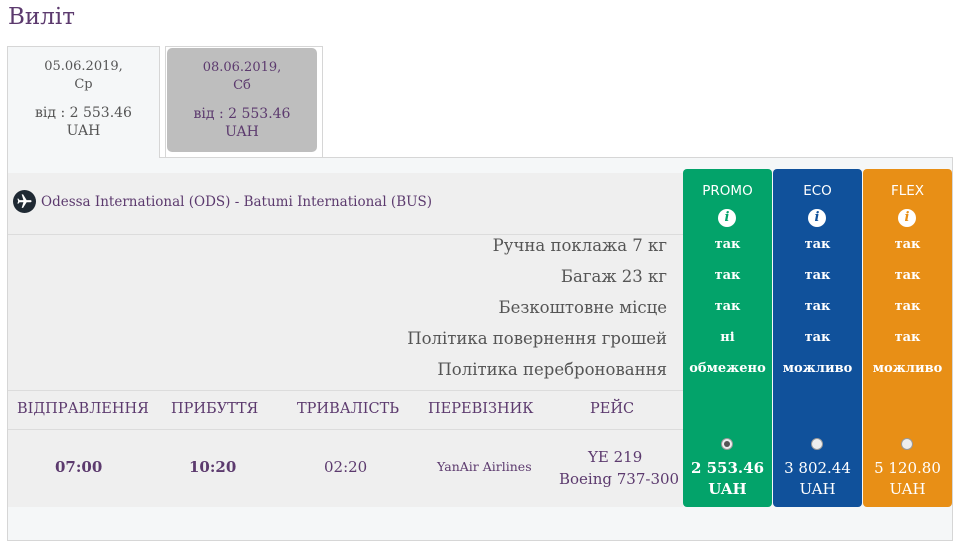 Image resolution: width=958 pixels, height=542 pixels. I want to click on tab-weekday: Ср, so click(83, 84).